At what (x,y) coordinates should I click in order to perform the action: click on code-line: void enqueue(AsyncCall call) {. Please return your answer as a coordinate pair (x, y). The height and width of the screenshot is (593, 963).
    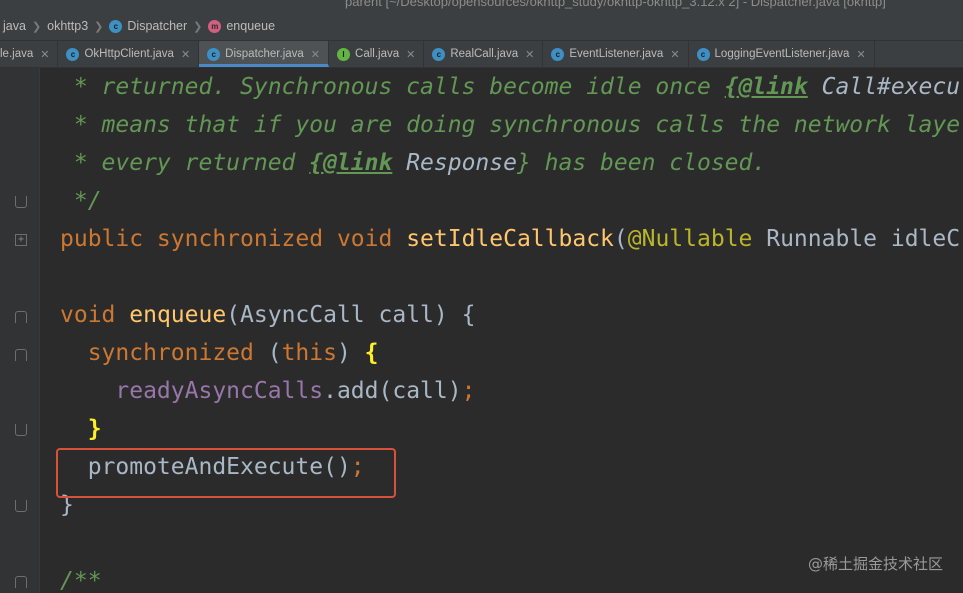
    Looking at the image, I should click on (268, 315).